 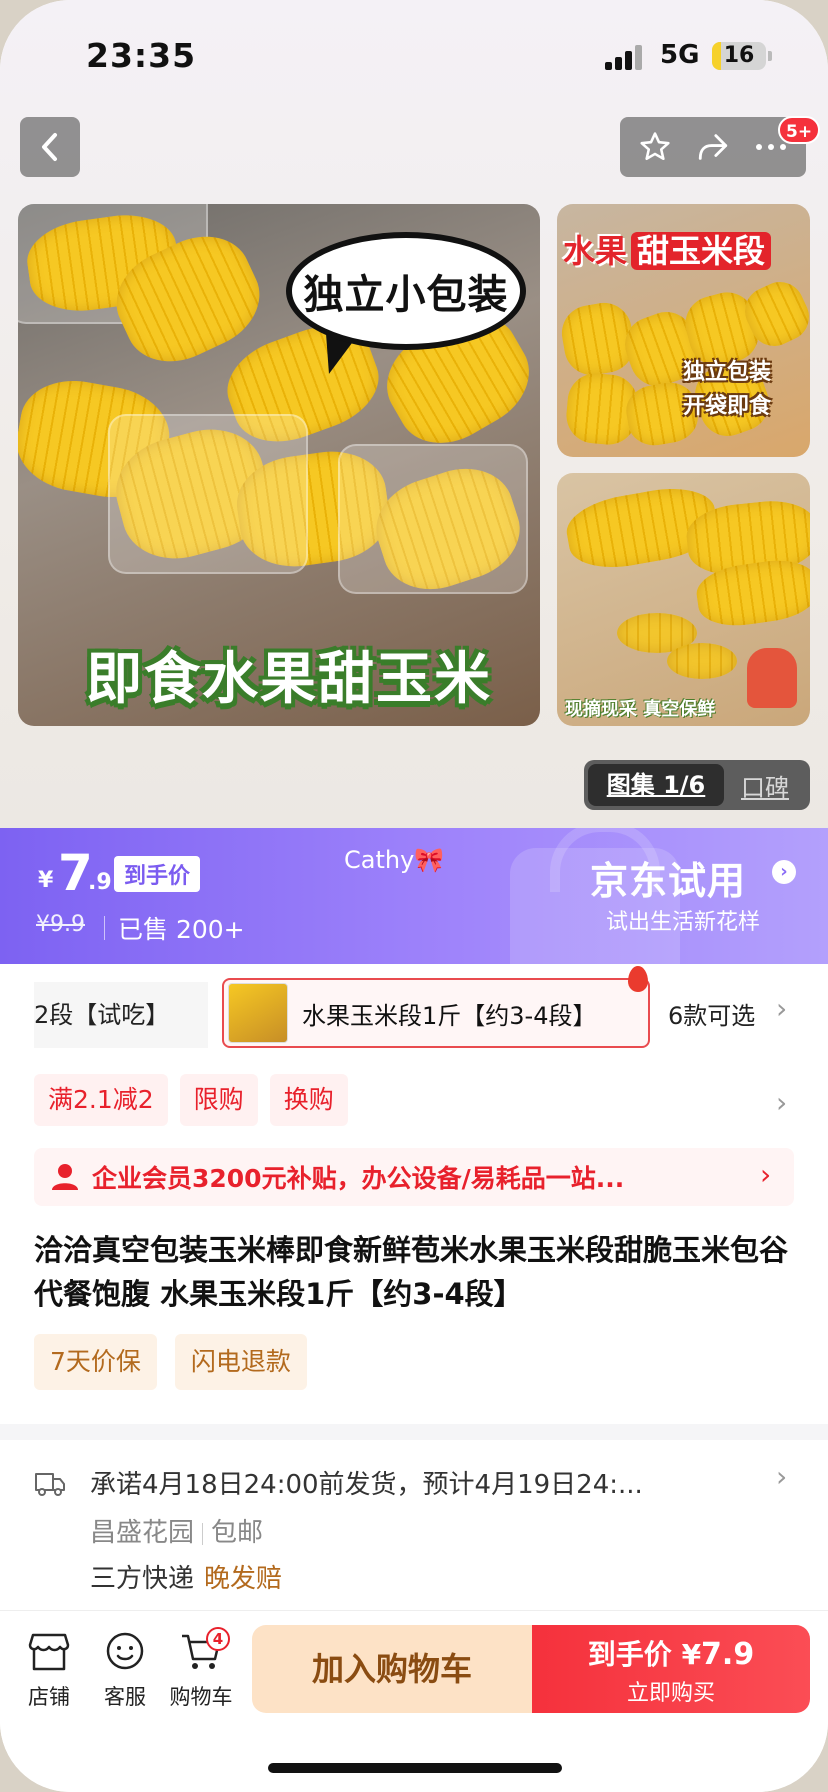 I want to click on chevron-left-icon, so click(x=49, y=147).